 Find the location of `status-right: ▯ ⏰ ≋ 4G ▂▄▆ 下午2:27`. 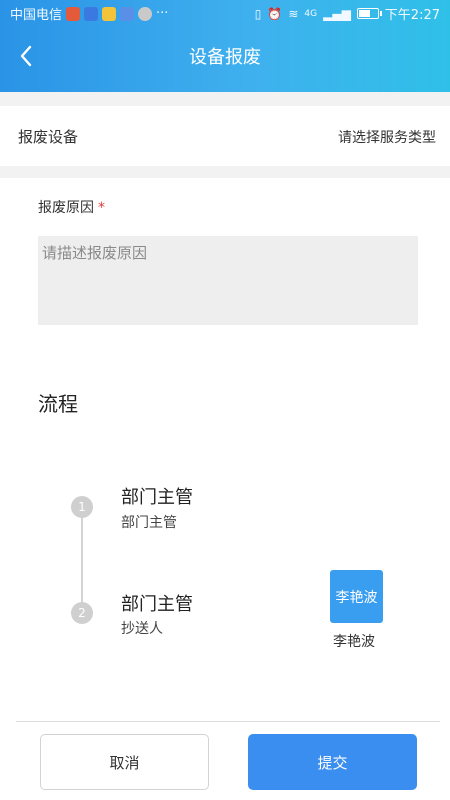

status-right: ▯ ⏰ ≋ 4G ▂▄▆ 下午2:27 is located at coordinates (347, 14).